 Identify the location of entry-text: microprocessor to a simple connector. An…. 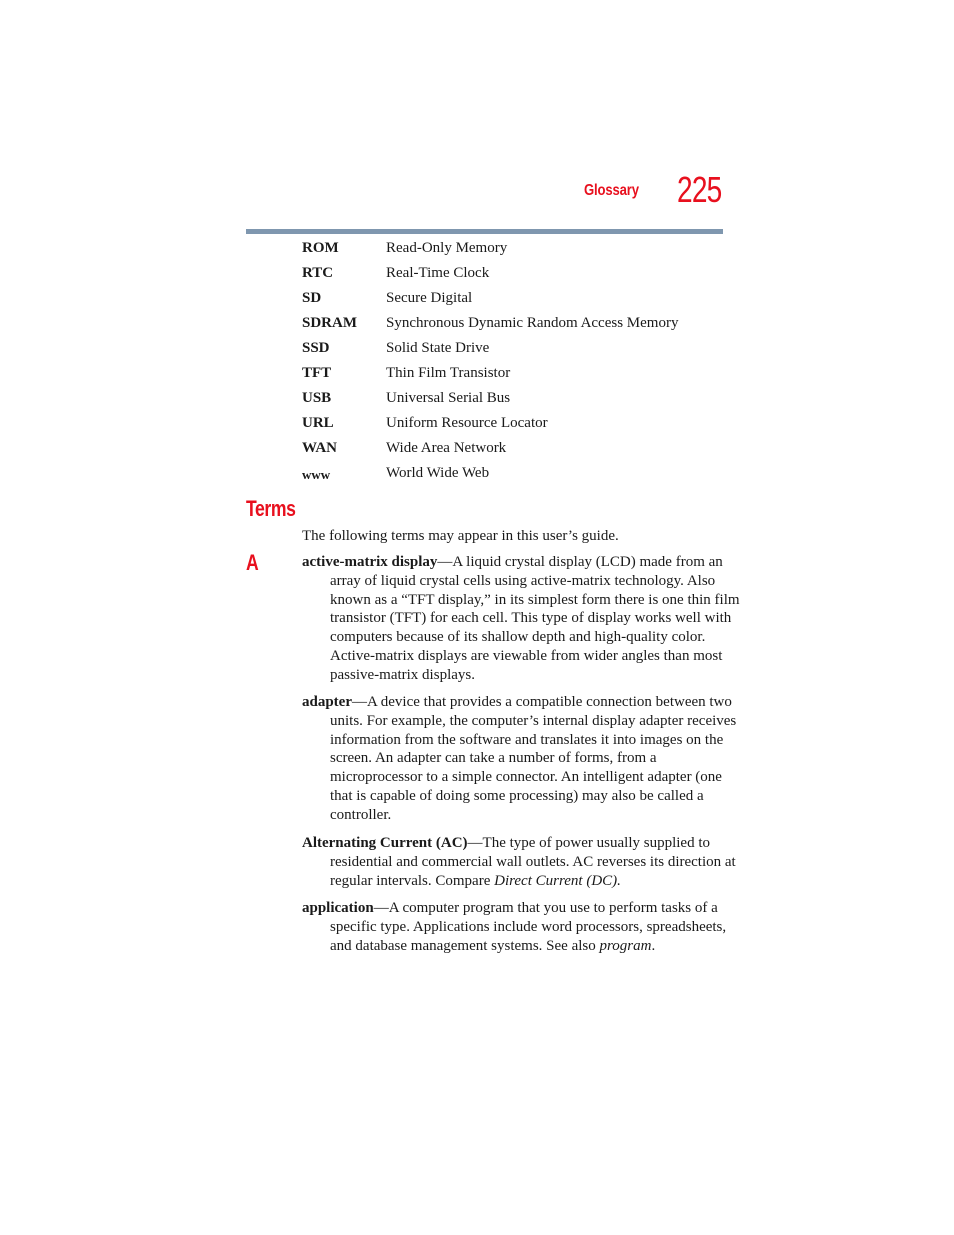
(526, 777).